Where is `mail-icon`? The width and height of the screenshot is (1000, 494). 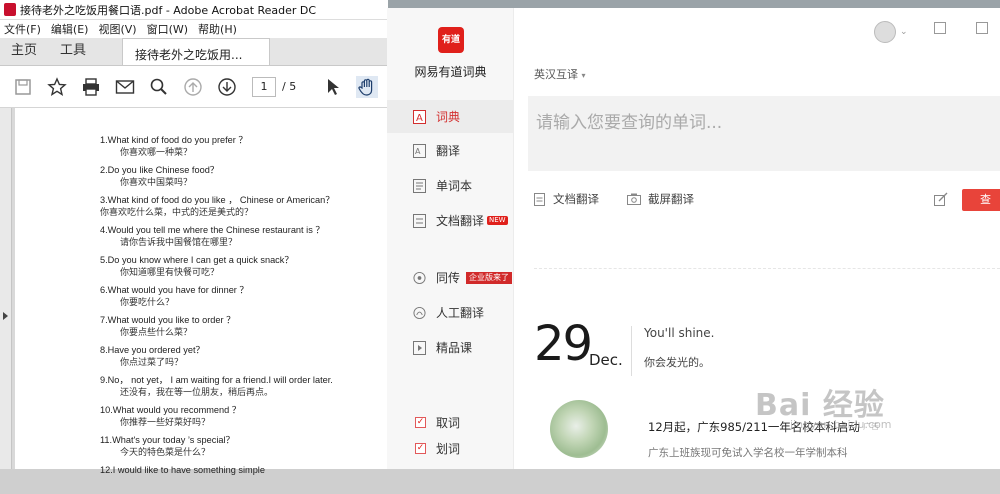
mail-icon is located at coordinates (125, 87).